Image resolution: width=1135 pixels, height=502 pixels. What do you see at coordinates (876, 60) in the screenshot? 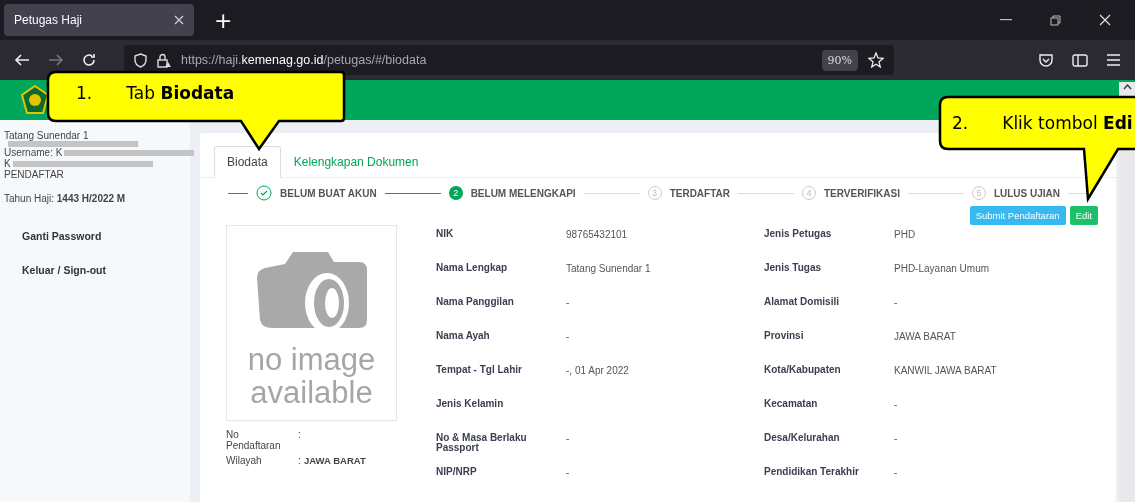
I see `star-icon` at bounding box center [876, 60].